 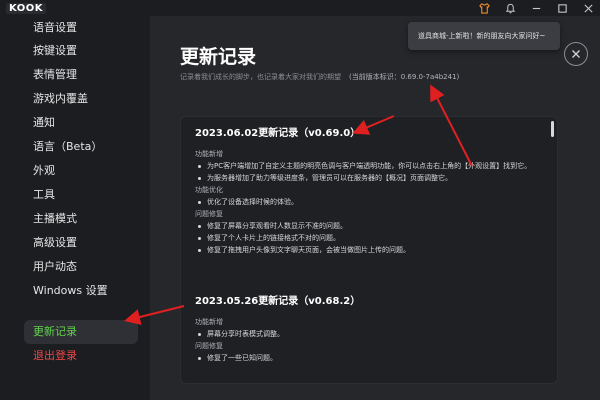 I want to click on shirt-icon, so click(x=484, y=8).